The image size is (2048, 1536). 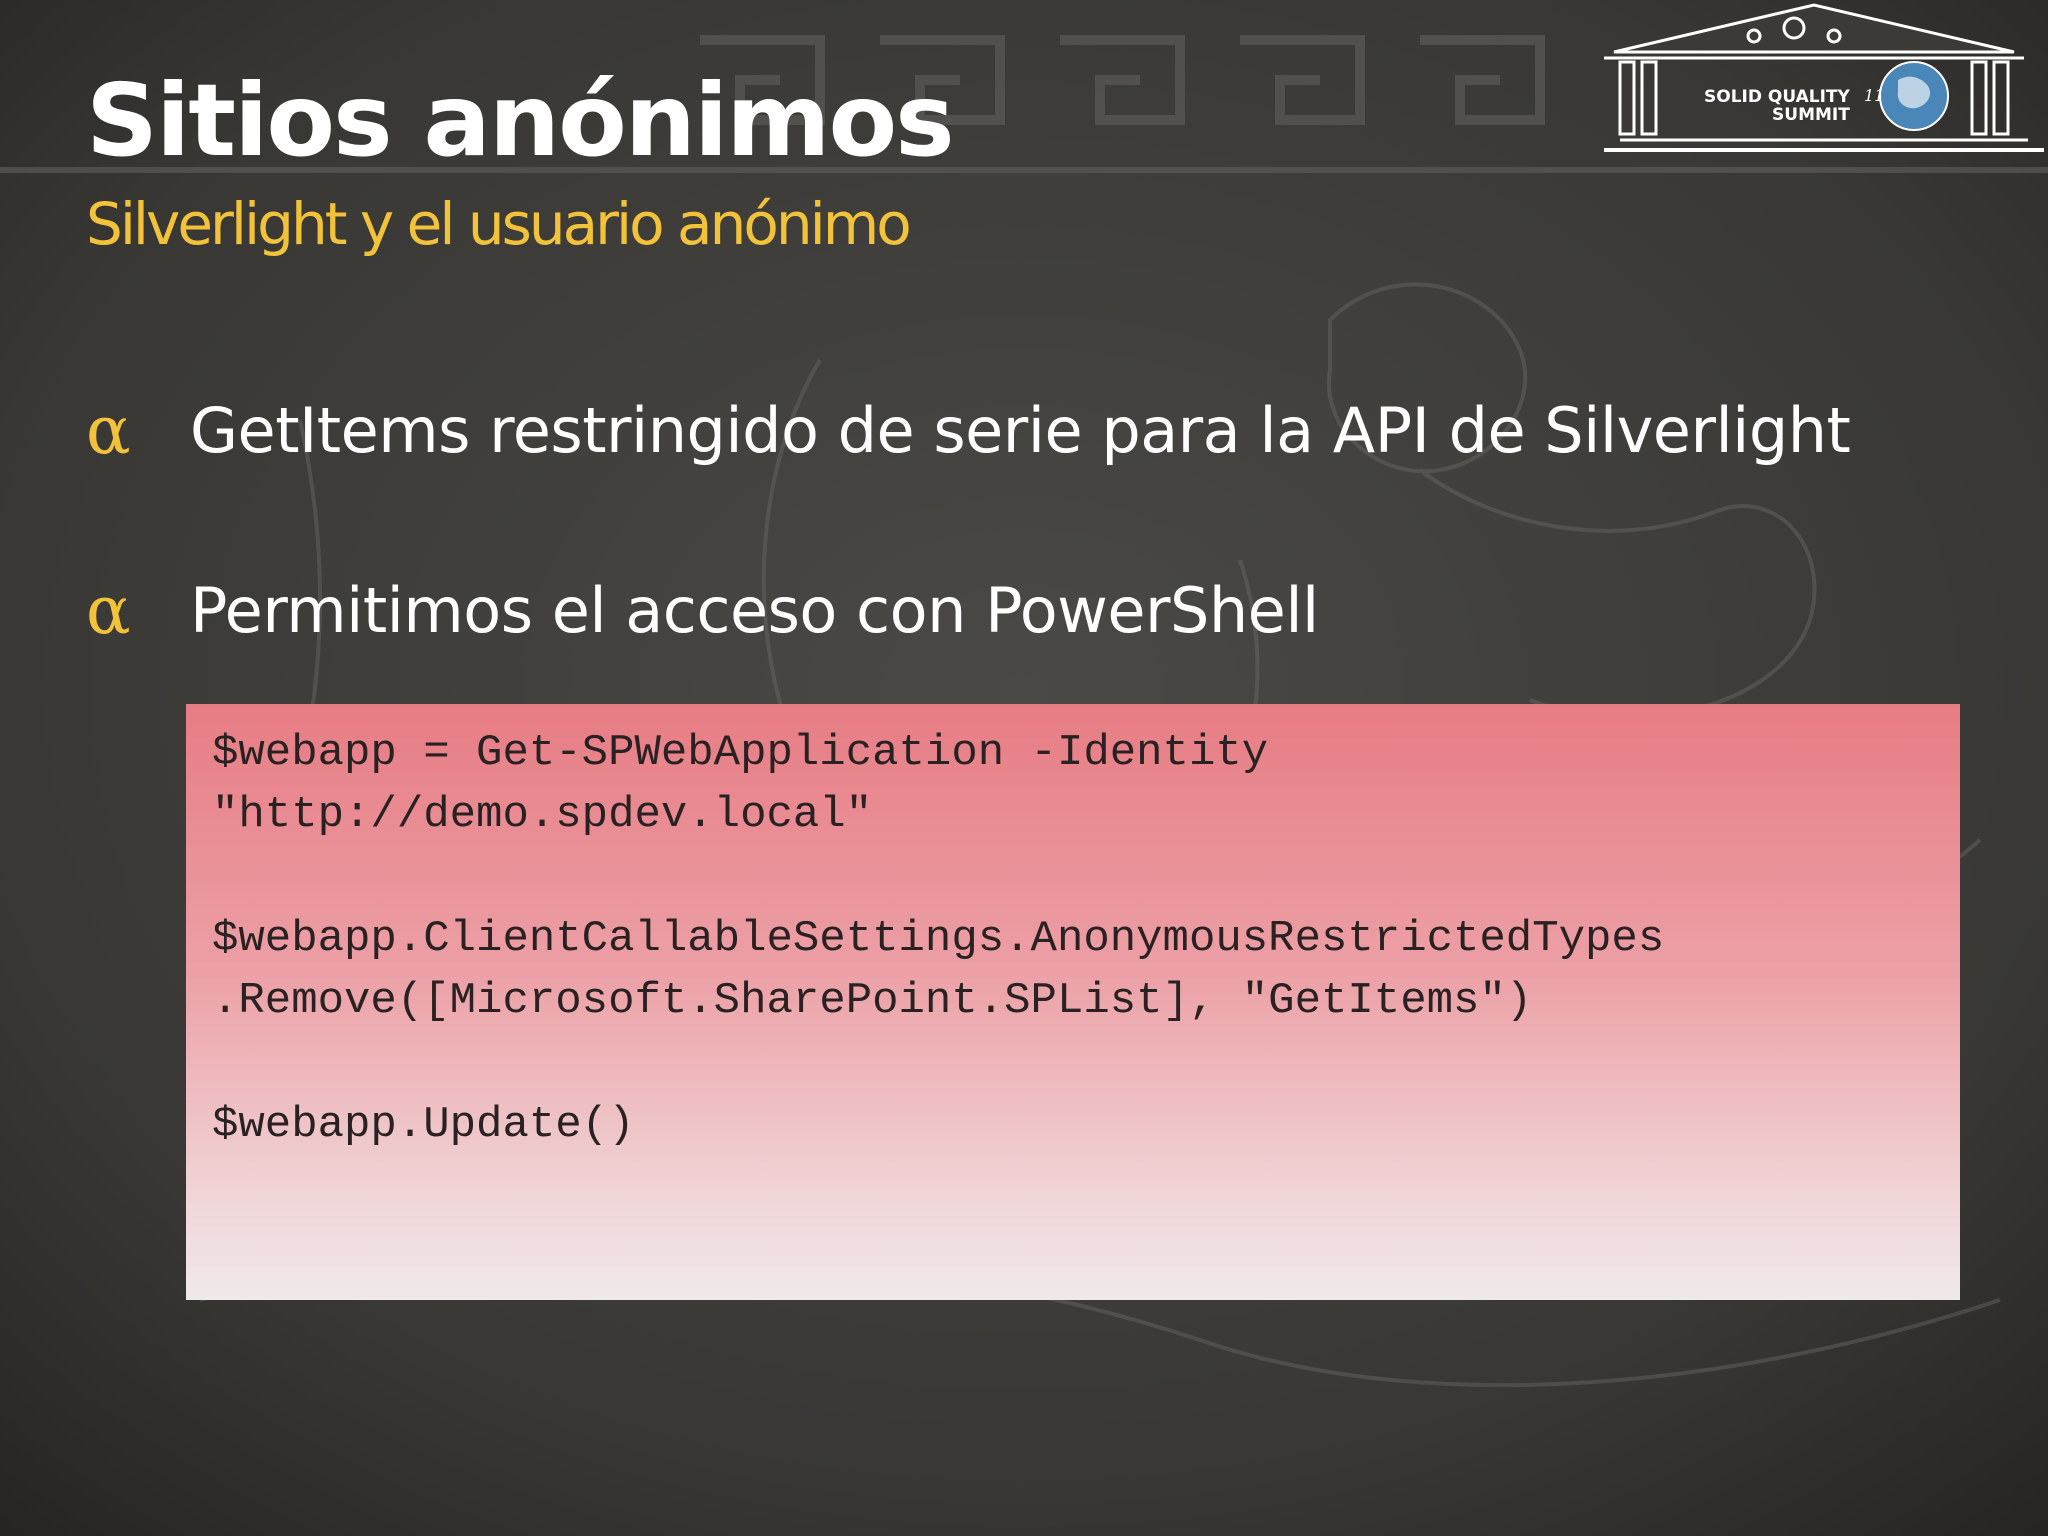 What do you see at coordinates (423, 1125) in the screenshot?
I see `code-line: $webapp.Update()` at bounding box center [423, 1125].